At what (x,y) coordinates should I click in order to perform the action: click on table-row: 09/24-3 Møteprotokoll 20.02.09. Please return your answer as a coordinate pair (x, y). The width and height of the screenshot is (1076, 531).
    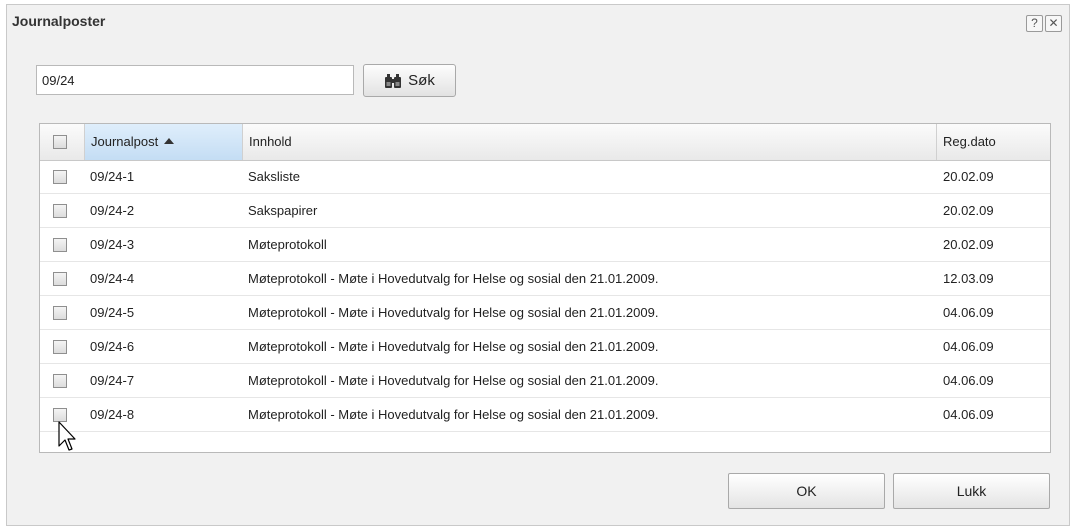
    Looking at the image, I should click on (545, 245).